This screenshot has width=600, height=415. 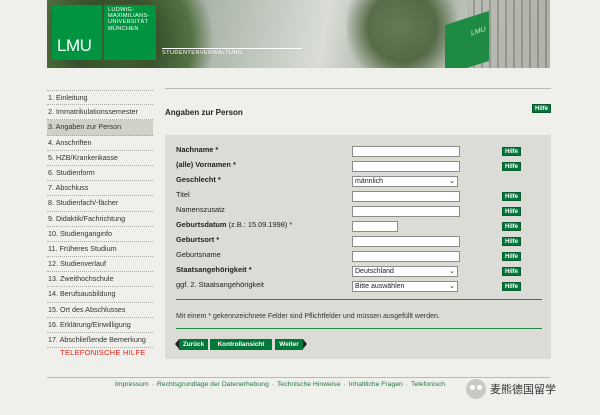 What do you see at coordinates (232, 52) in the screenshot?
I see `header-caption: STUDENTENVERWALTUNG` at bounding box center [232, 52].